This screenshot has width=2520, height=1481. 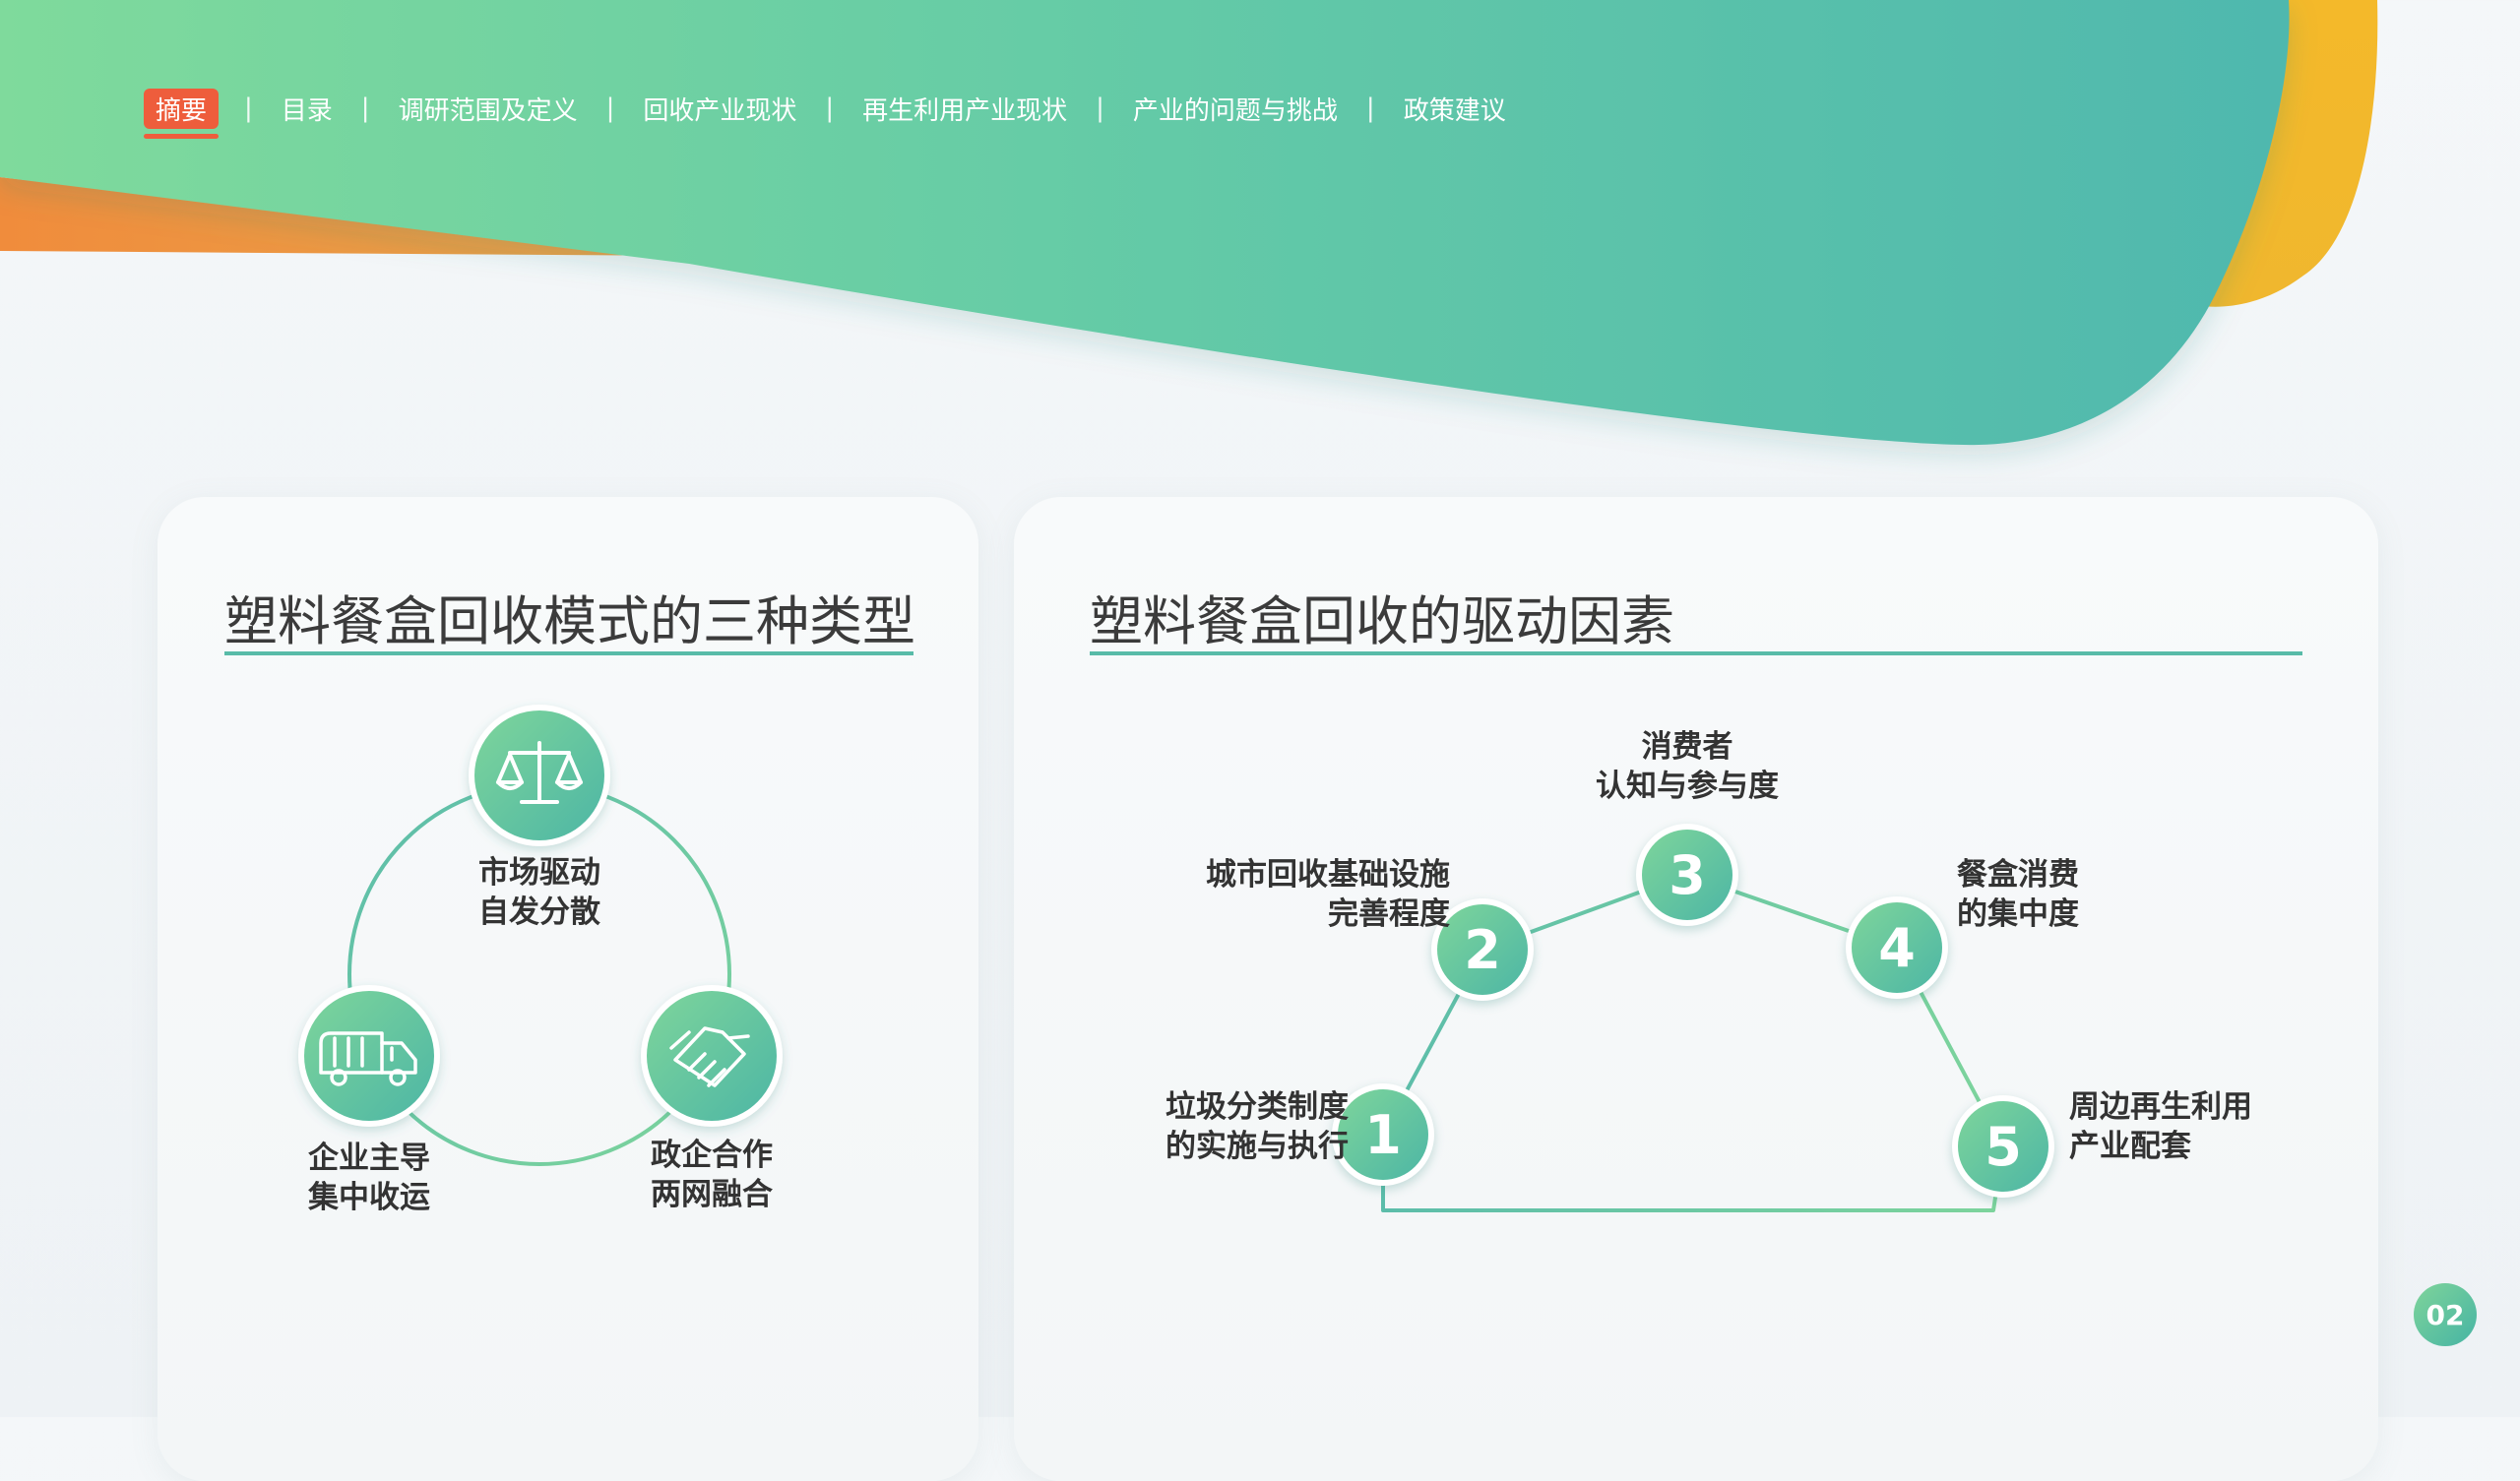 I want to click on factor-node-3: 3, so click(x=1687, y=875).